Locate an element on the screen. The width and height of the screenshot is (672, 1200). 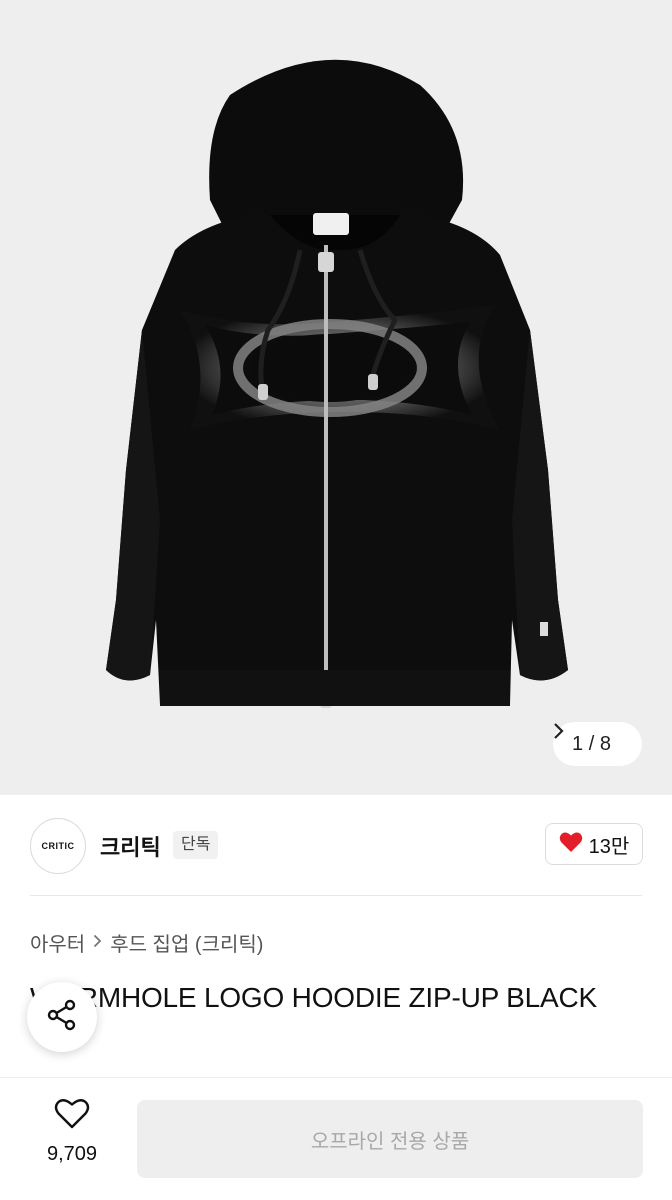
heart-icon is located at coordinates (571, 844).